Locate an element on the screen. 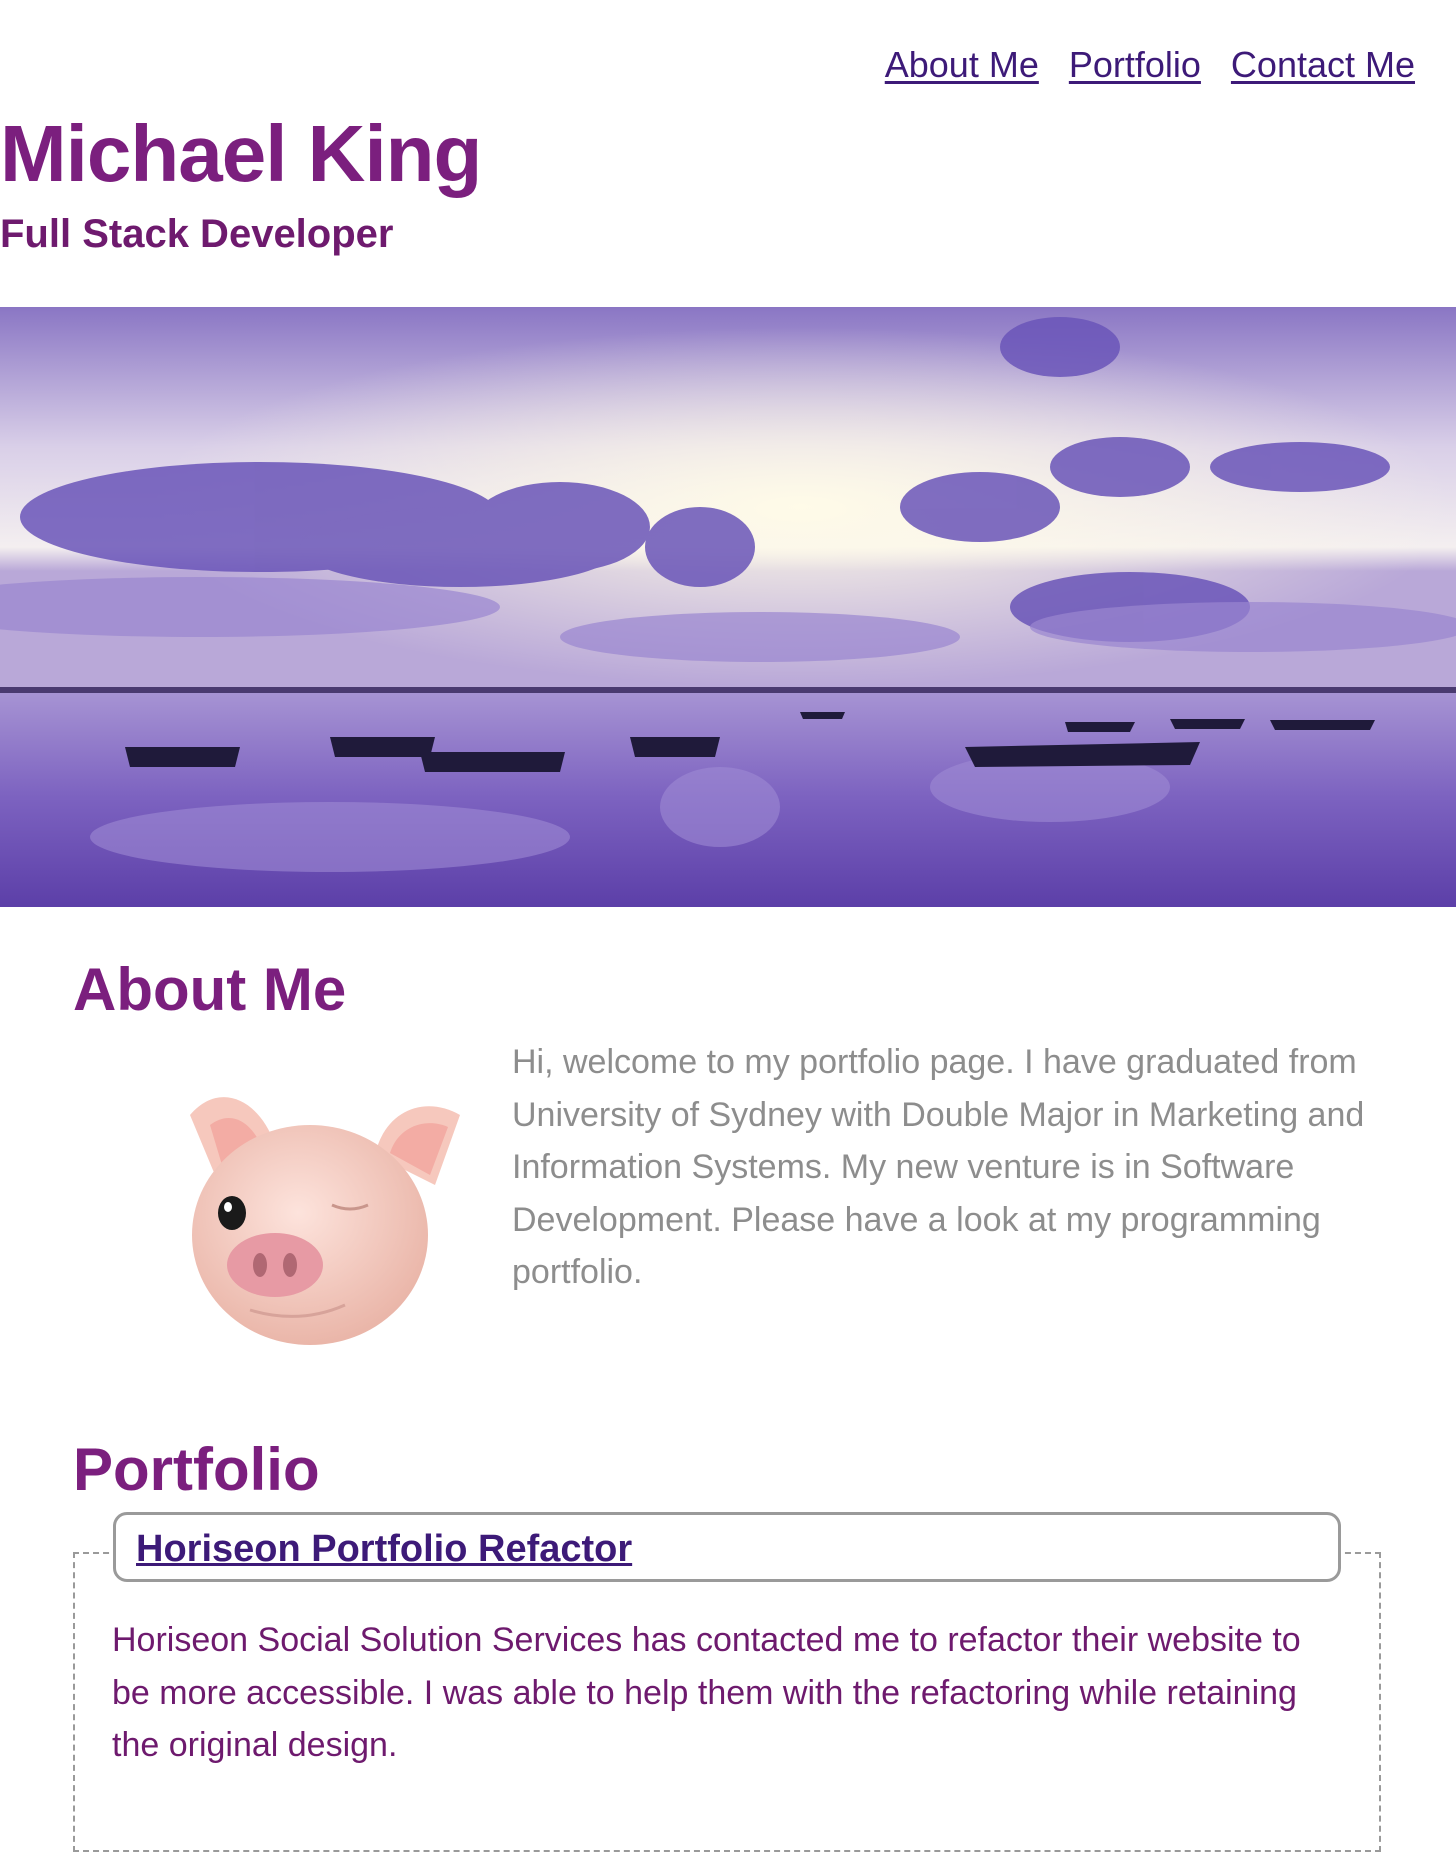 Image resolution: width=1456 pixels, height=1852 pixels. nav-link-about-me: About Me is located at coordinates (962, 65).